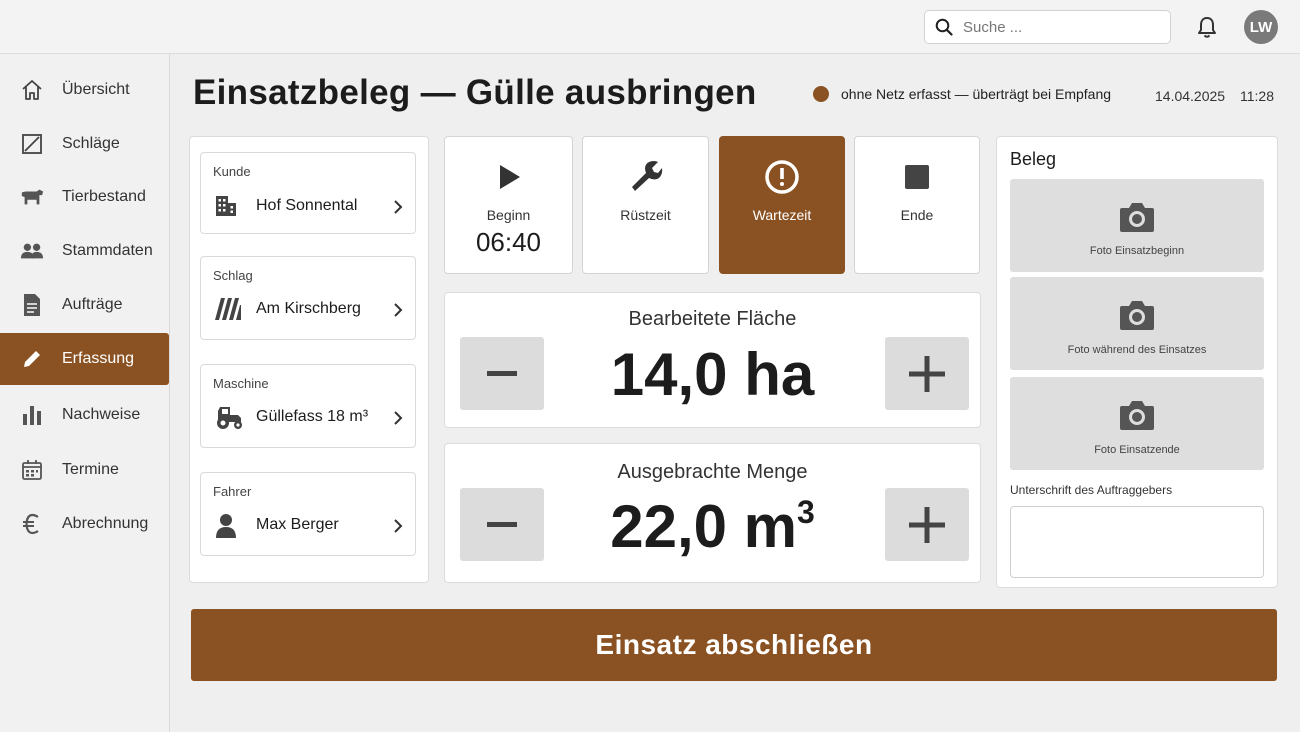 This screenshot has height=732, width=1300. Describe the element at coordinates (475, 92) in the screenshot. I see `page-title: Einsatzbeleg — Gülle ausbringen` at that location.